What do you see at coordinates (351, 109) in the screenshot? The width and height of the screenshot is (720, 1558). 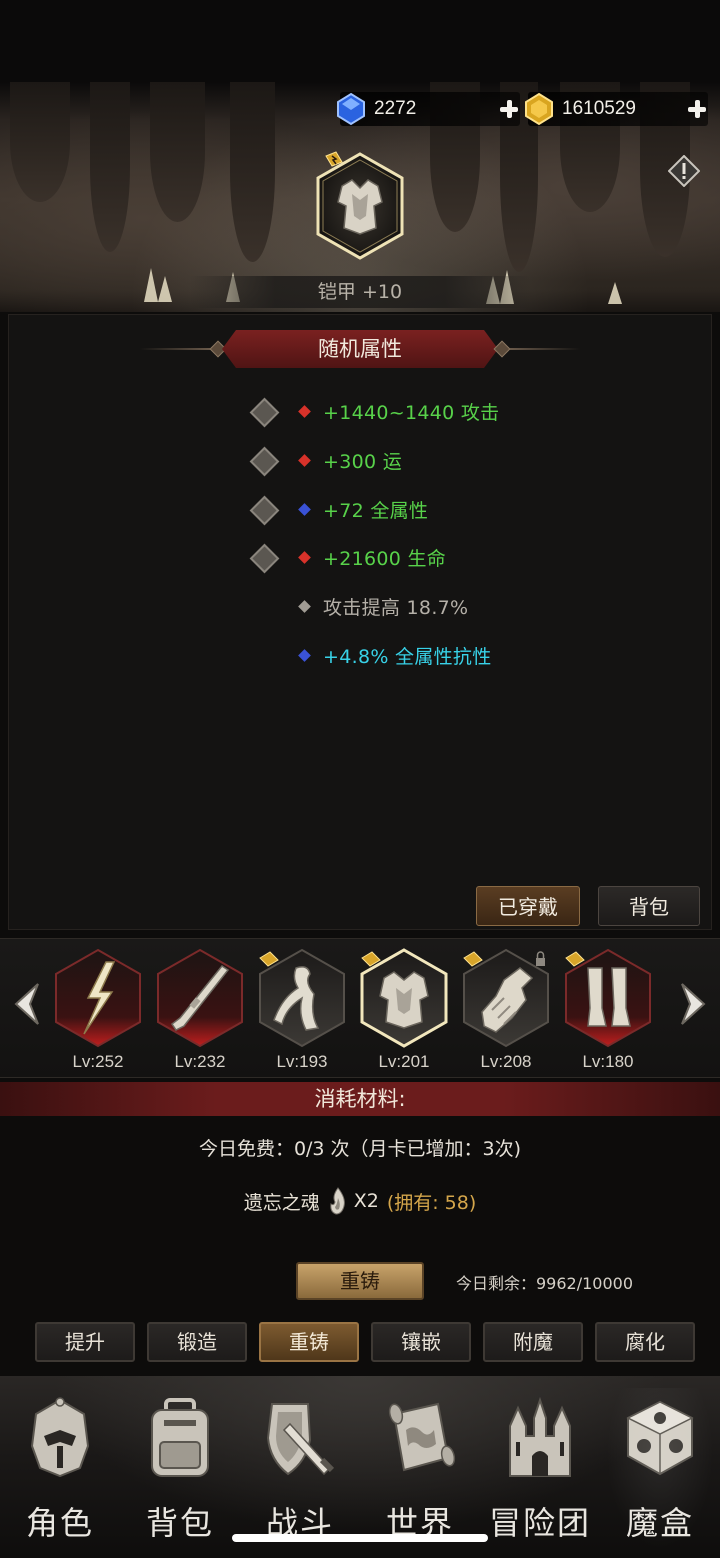 I see `blue-gem-icon` at bounding box center [351, 109].